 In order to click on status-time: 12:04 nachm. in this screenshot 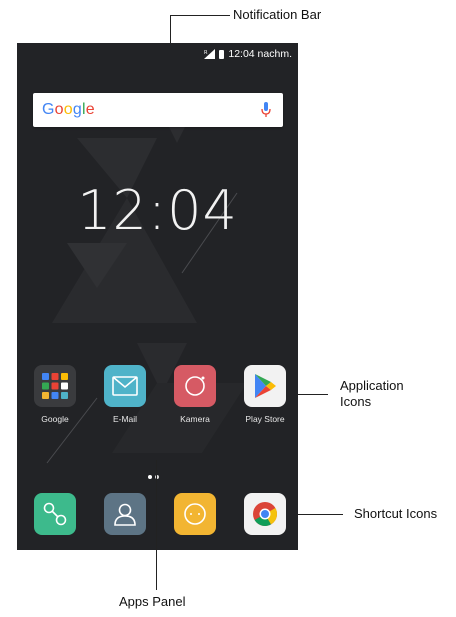, I will do `click(260, 54)`.